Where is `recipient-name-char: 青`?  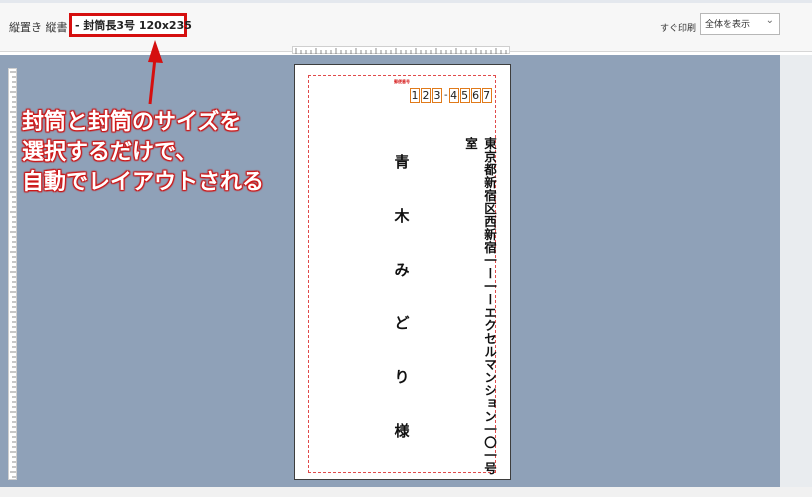
recipient-name-char: 青 is located at coordinates (402, 162).